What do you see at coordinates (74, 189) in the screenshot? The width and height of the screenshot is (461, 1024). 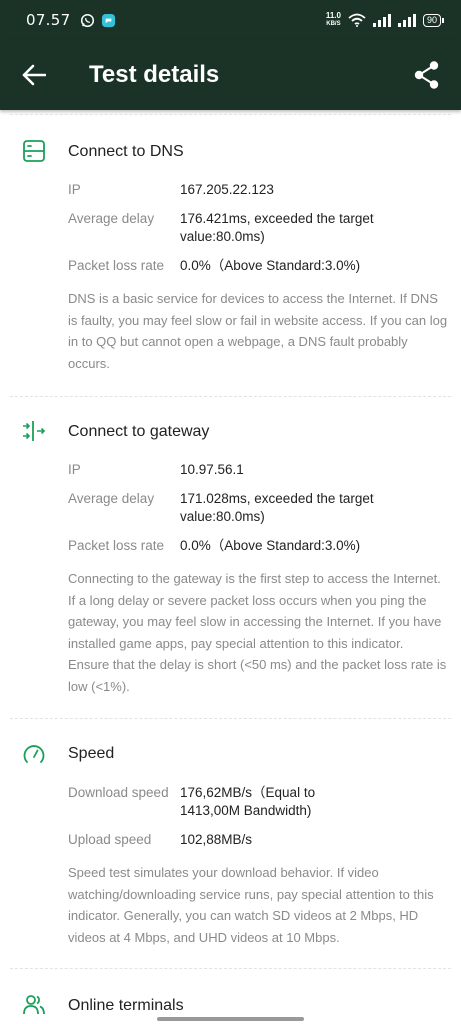 I see `dns-ip-label: IP` at bounding box center [74, 189].